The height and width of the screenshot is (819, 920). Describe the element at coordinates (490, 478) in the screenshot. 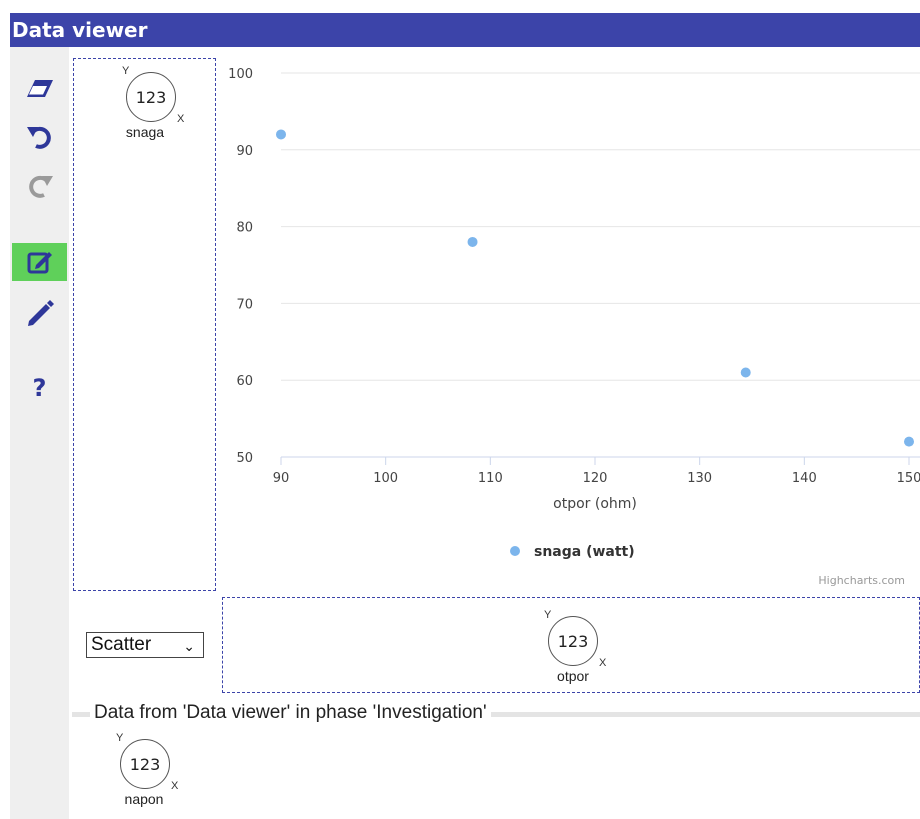

I see `x-tick-label: 110` at that location.